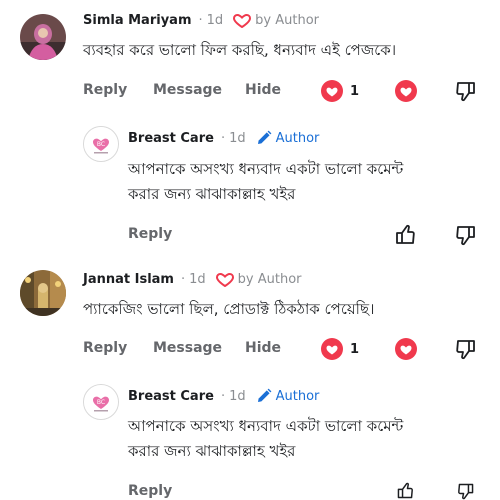  Describe the element at coordinates (137, 20) in the screenshot. I see `commenter-name: Simla Mariyam` at that location.